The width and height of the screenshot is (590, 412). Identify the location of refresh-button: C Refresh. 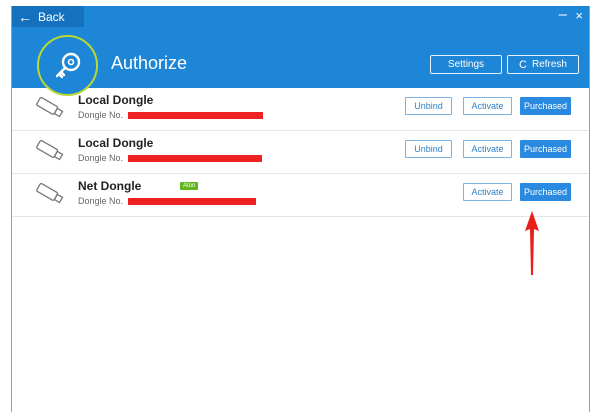
(543, 64).